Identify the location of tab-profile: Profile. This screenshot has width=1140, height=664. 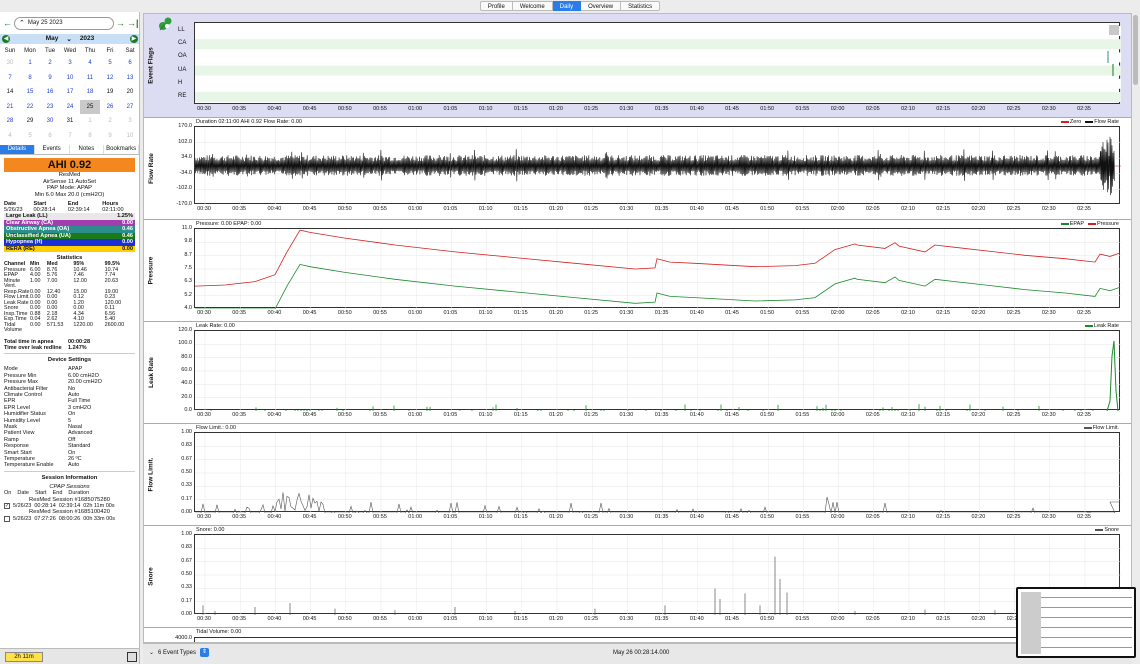
(496, 6).